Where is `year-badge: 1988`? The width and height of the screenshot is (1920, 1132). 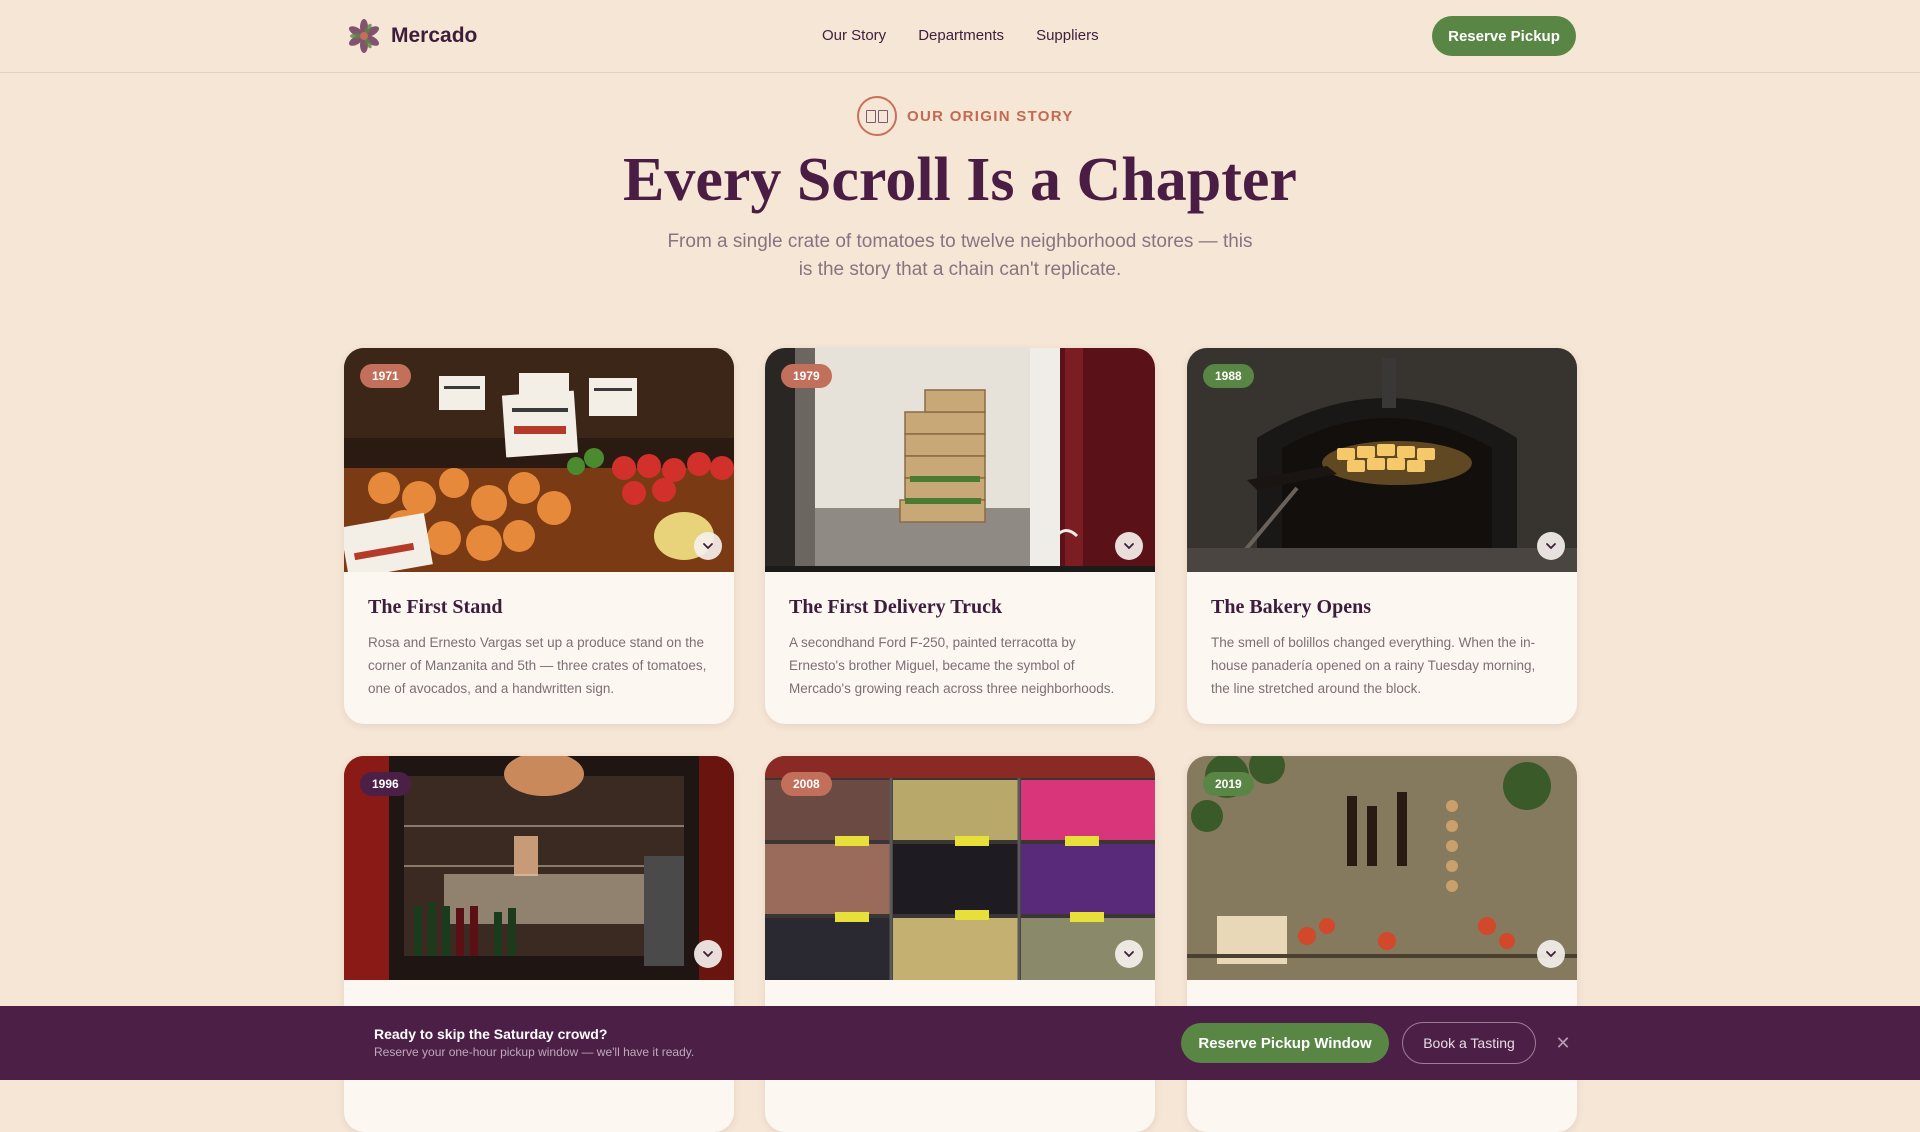 year-badge: 1988 is located at coordinates (1228, 376).